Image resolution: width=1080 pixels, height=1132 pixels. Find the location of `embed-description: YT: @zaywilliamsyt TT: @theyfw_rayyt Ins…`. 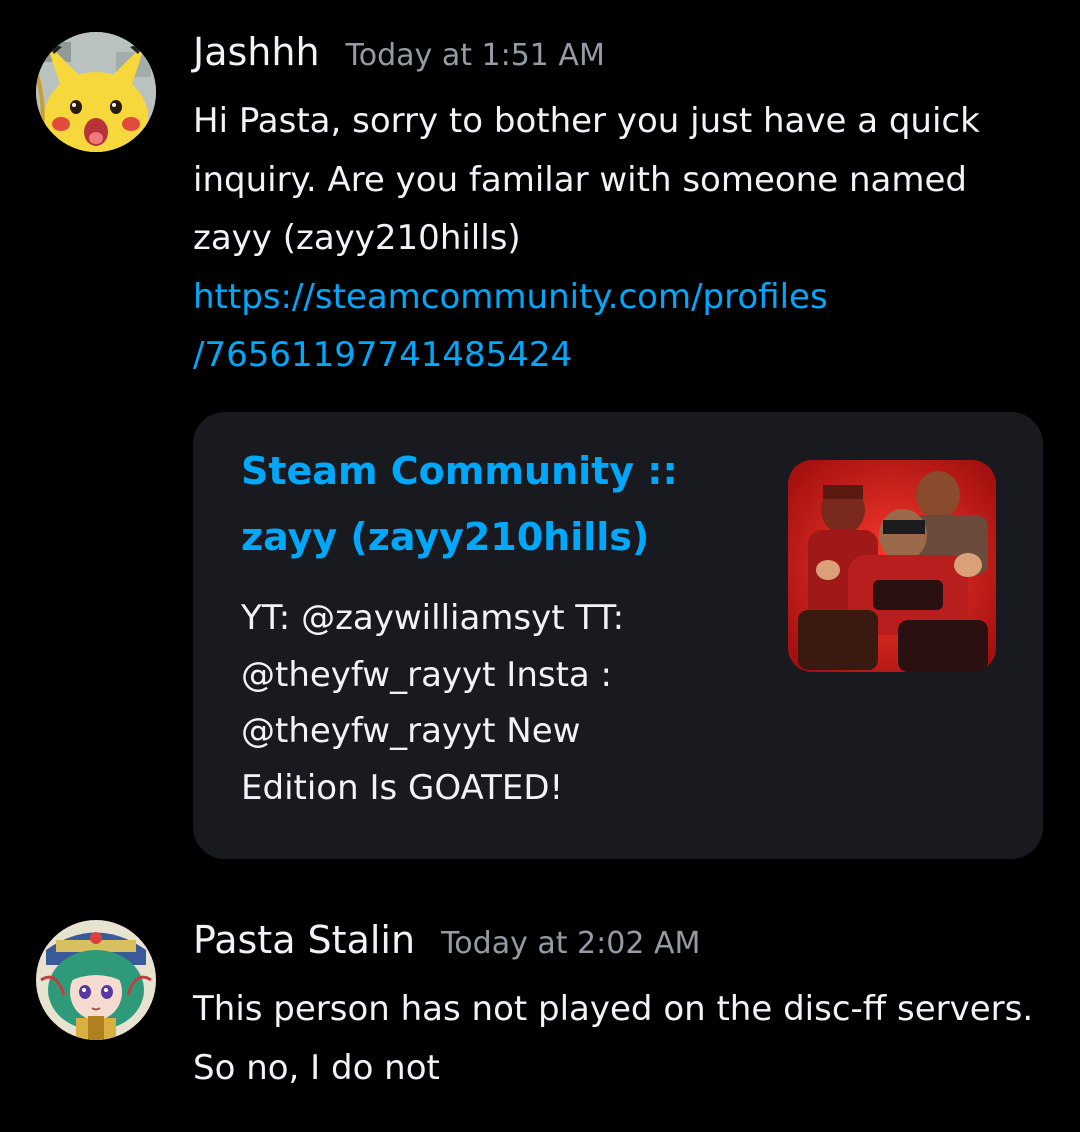

embed-description: YT: @zaywilliamsyt TT: @theyfw_rayyt Ins… is located at coordinates (433, 703).